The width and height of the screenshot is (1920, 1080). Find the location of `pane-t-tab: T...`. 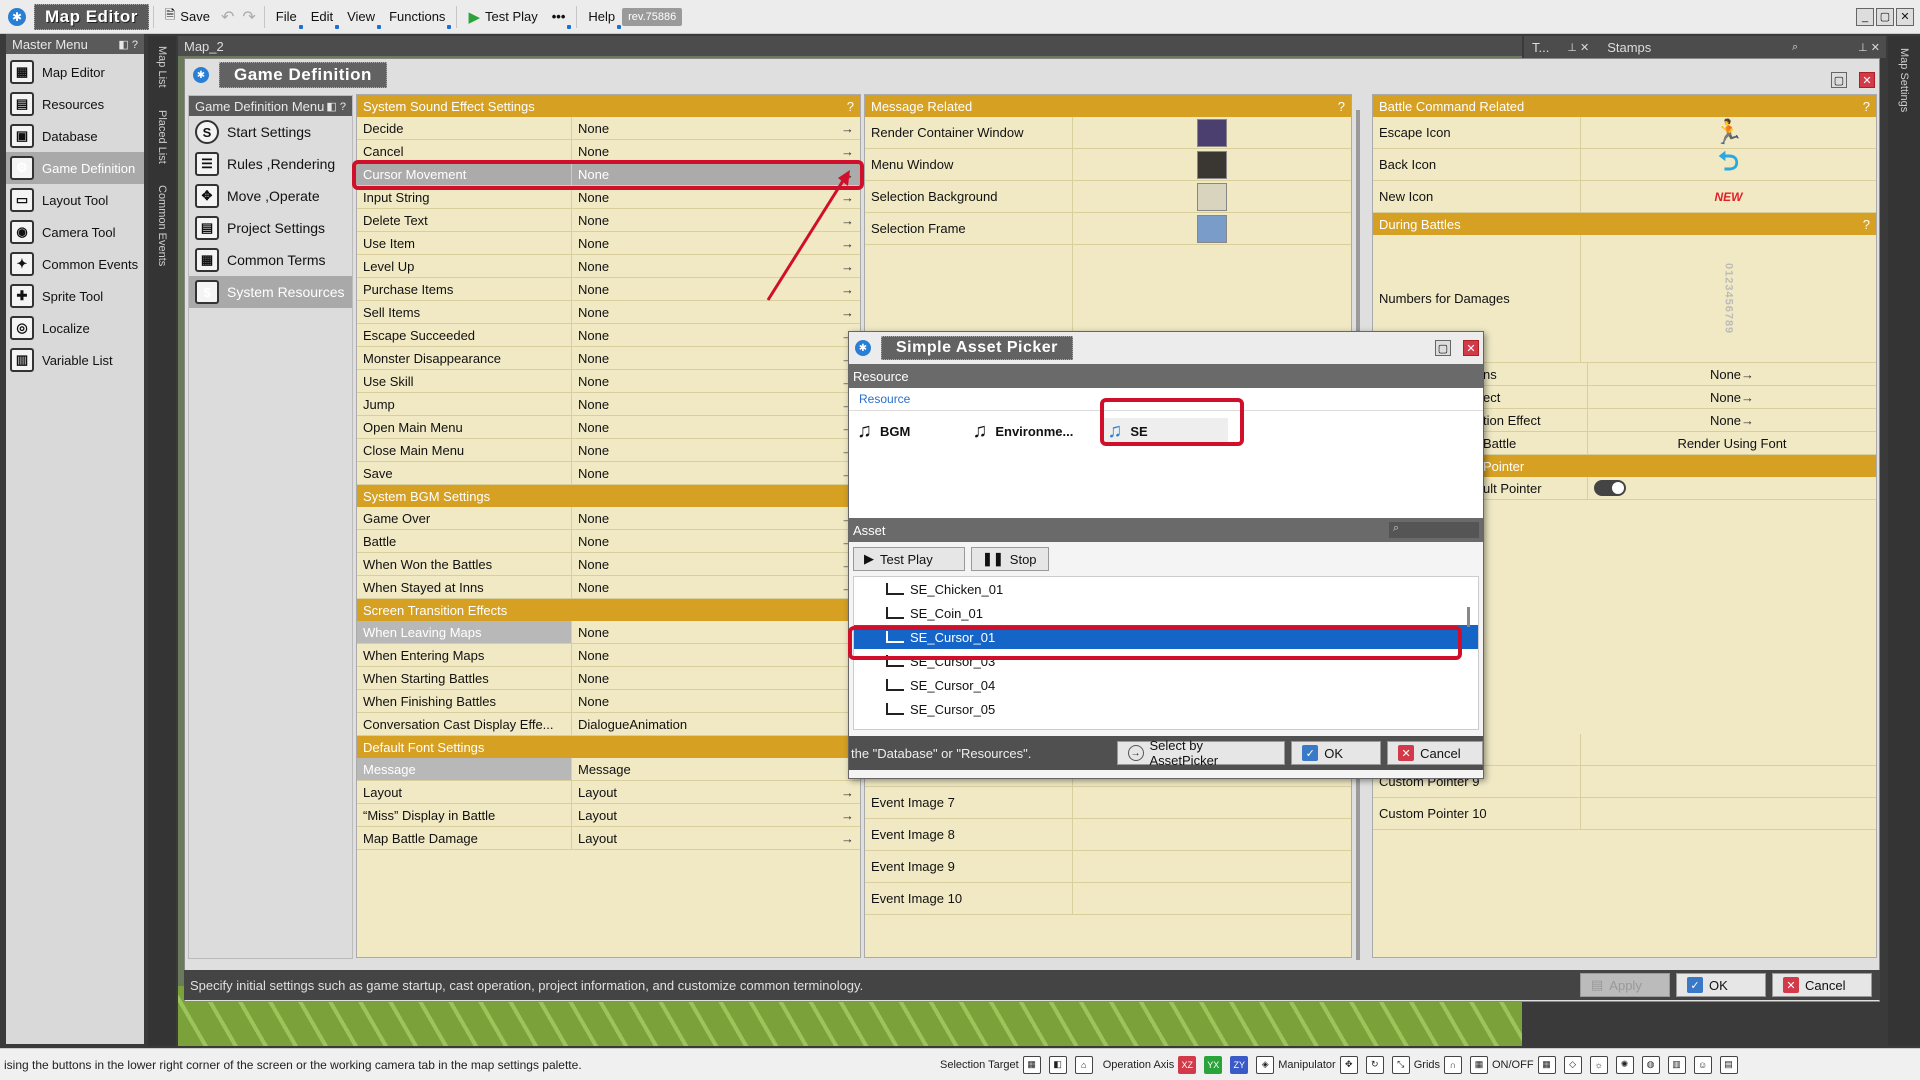

pane-t-tab: T... is located at coordinates (1540, 47).